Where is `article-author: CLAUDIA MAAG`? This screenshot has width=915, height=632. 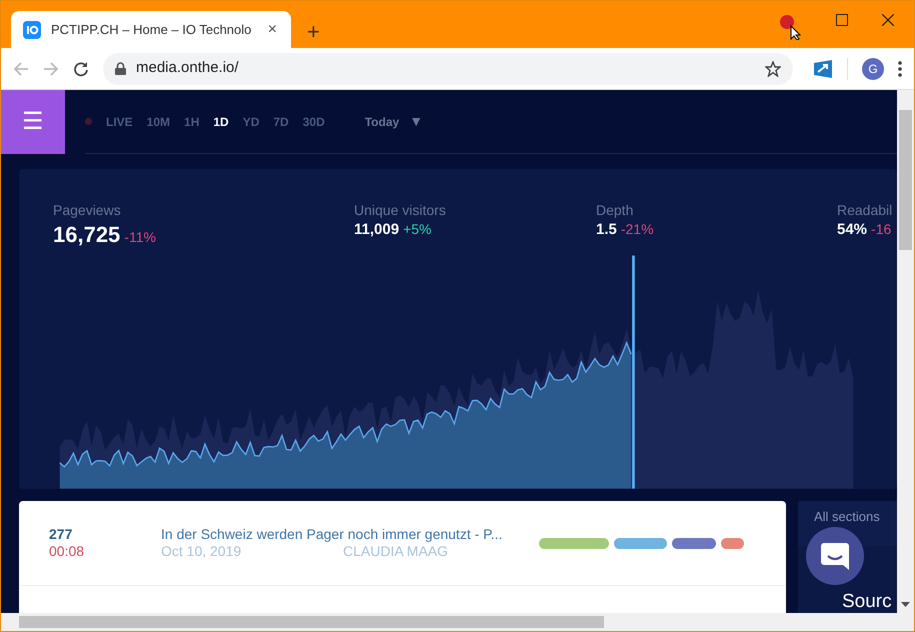
article-author: CLAUDIA MAAG is located at coordinates (395, 551).